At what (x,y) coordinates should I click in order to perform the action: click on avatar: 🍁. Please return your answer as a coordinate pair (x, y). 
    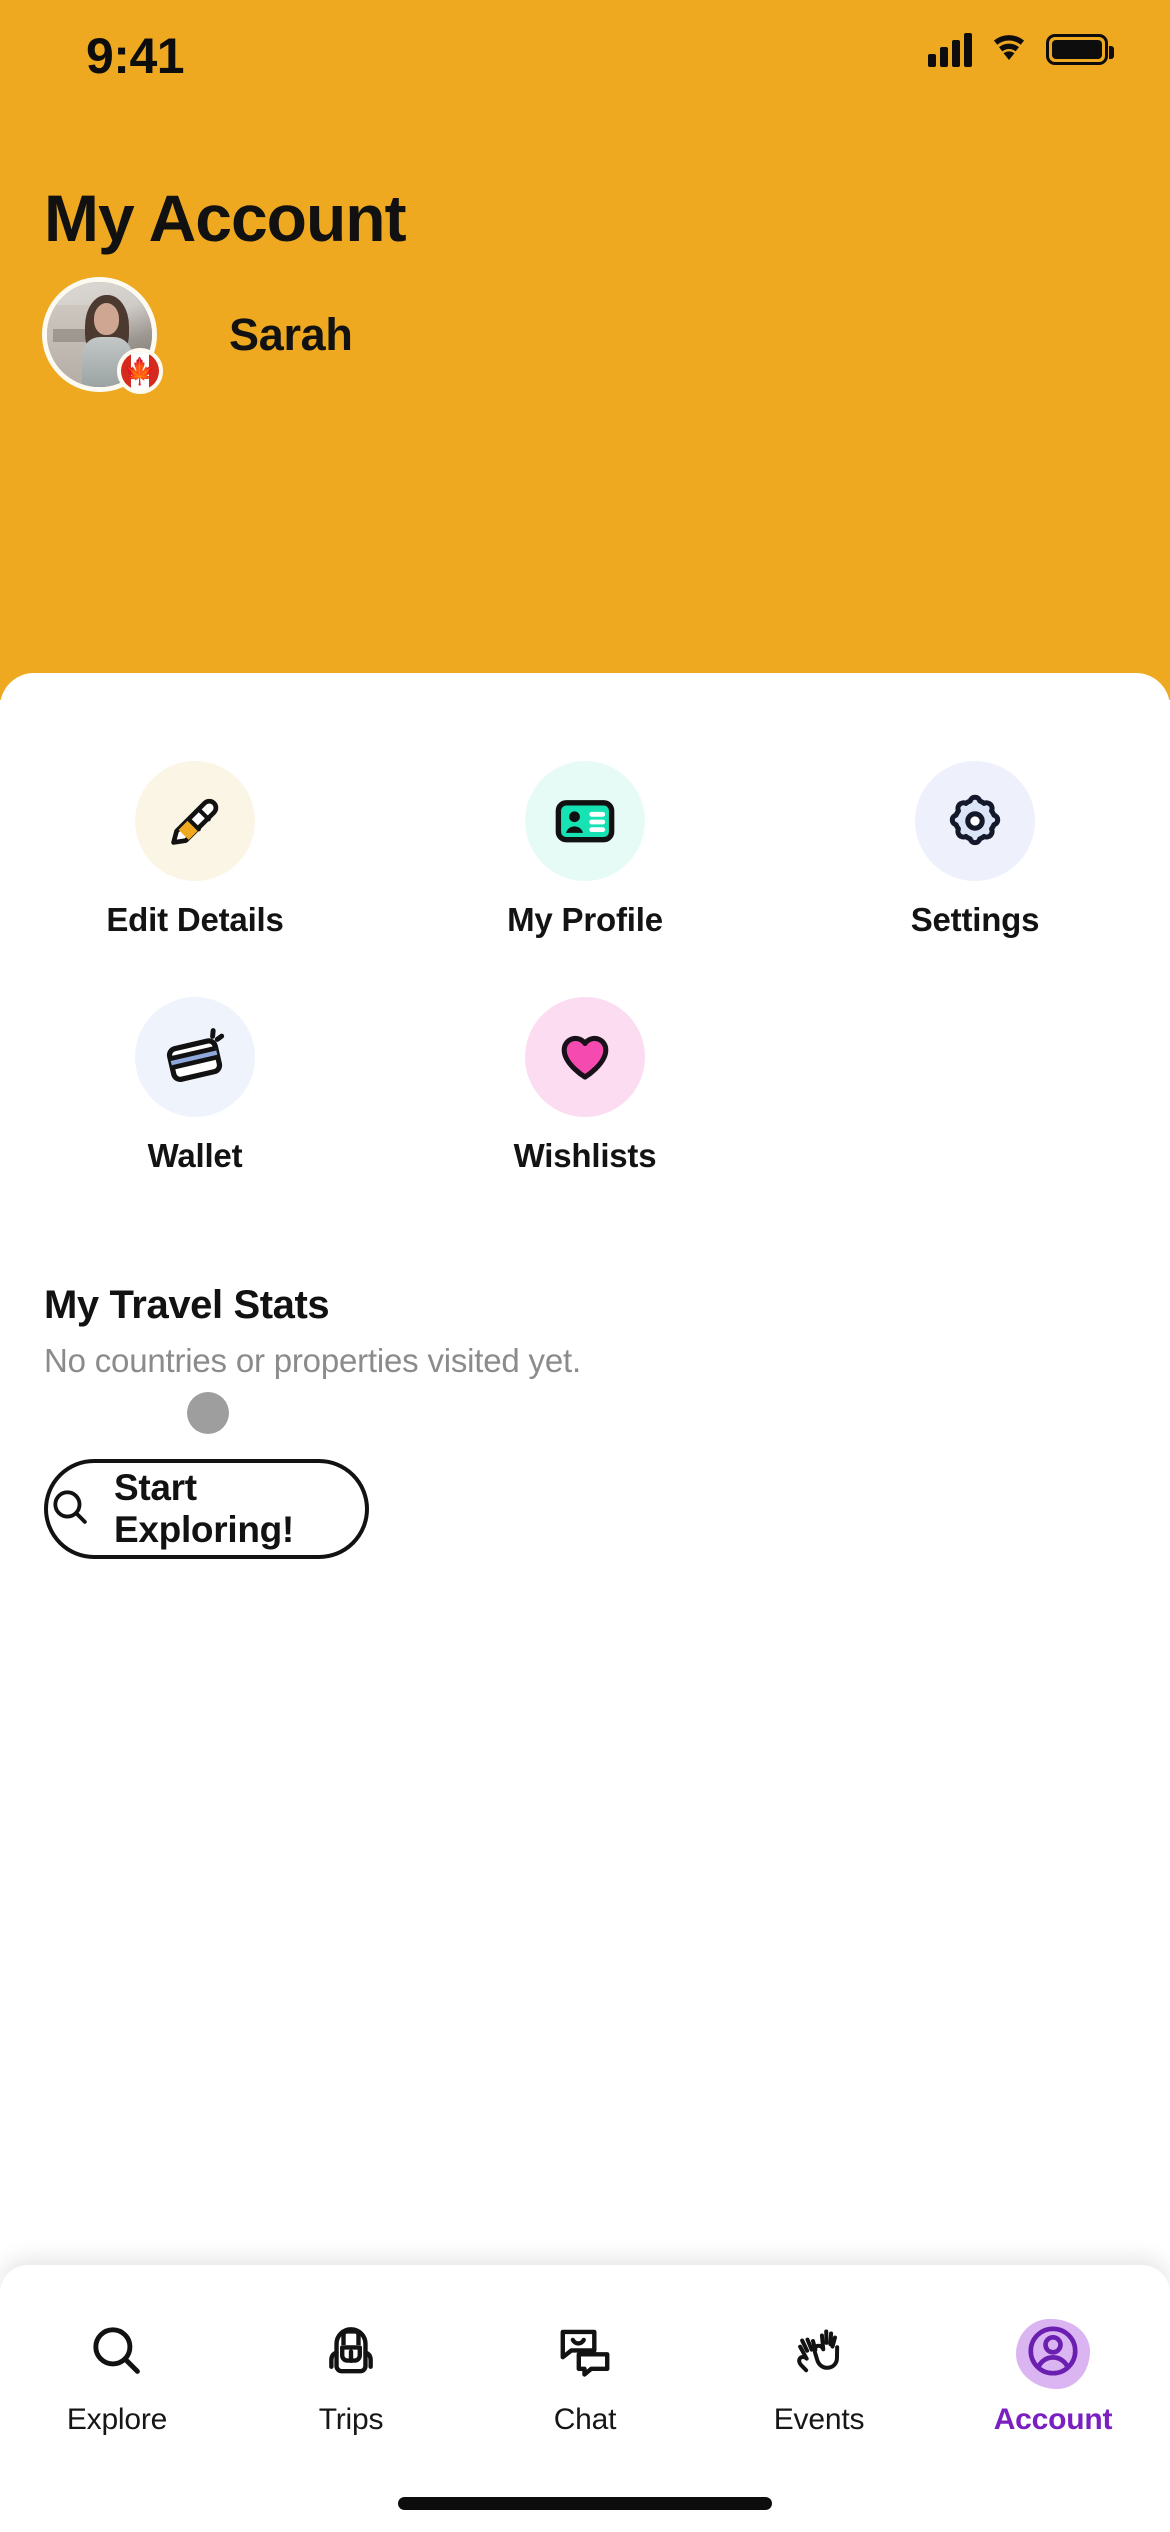
    Looking at the image, I should click on (102, 335).